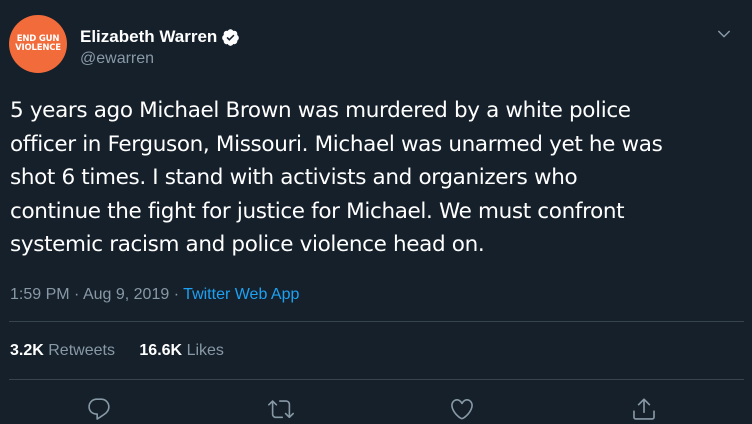 Image resolution: width=752 pixels, height=424 pixels. What do you see at coordinates (281, 409) in the screenshot?
I see `retweet-icon` at bounding box center [281, 409].